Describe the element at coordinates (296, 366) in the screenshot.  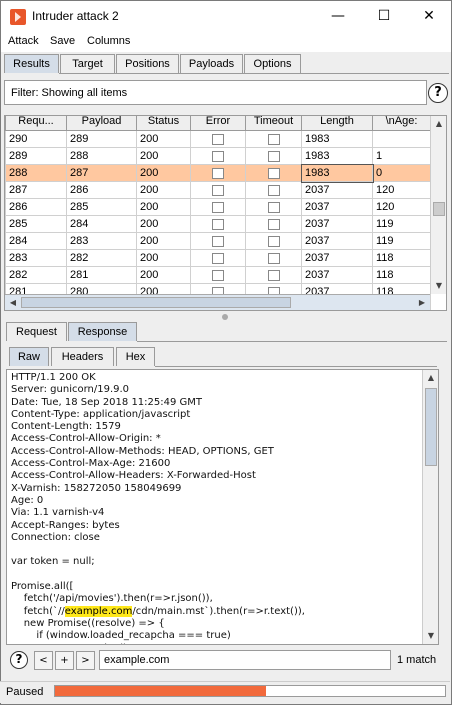
I see `view-tab-divider` at that location.